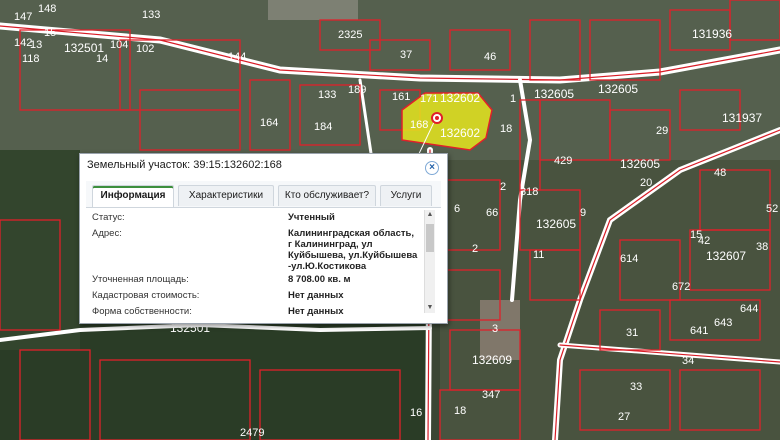 The width and height of the screenshot is (780, 440). What do you see at coordinates (583, 213) in the screenshot?
I see `map-label: 9` at bounding box center [583, 213].